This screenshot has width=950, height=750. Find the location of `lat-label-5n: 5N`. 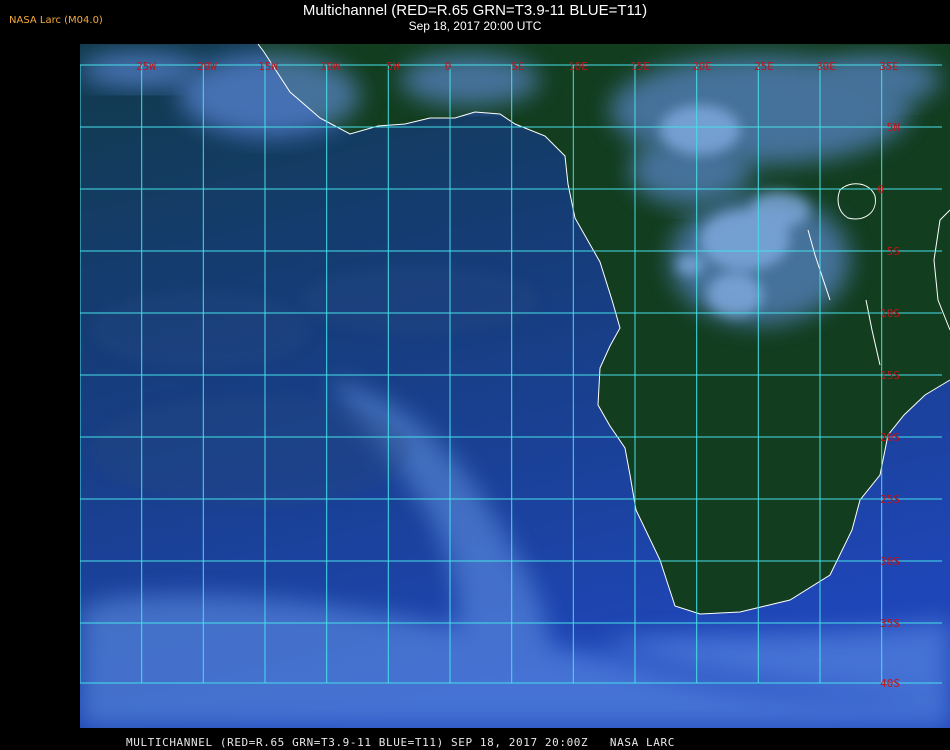

lat-label-5n: 5N is located at coordinates (893, 127).